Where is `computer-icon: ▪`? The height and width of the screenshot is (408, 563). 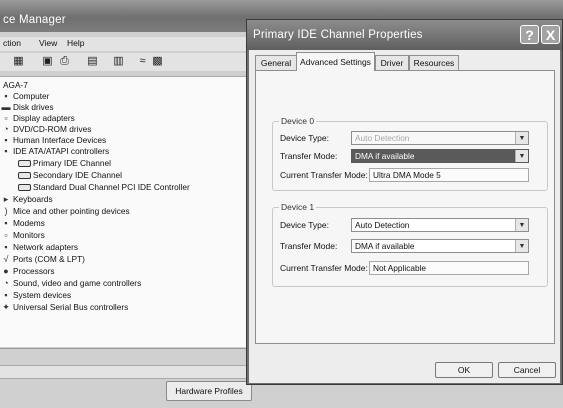 computer-icon: ▪ is located at coordinates (6, 96).